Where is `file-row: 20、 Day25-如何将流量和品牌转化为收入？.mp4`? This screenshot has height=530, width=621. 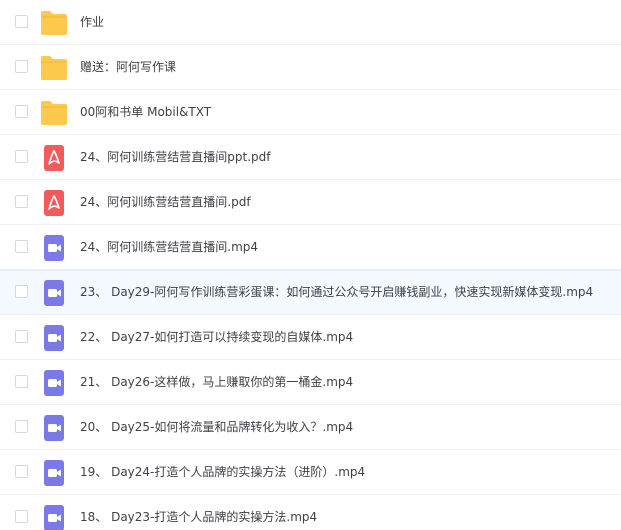
file-row: 20、 Day25-如何将流量和品牌转化为收入？.mp4 is located at coordinates (310, 427).